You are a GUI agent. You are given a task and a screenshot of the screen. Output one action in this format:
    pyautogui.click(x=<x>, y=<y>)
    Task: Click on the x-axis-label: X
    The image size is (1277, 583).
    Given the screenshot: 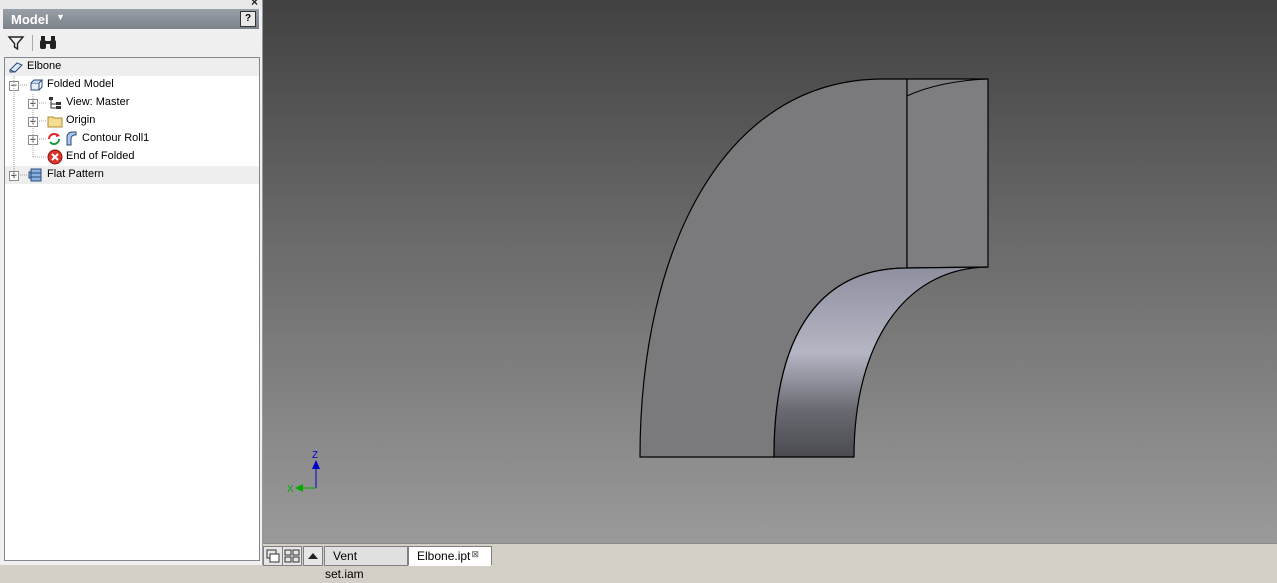 What is the action you would take?
    pyautogui.click(x=290, y=489)
    